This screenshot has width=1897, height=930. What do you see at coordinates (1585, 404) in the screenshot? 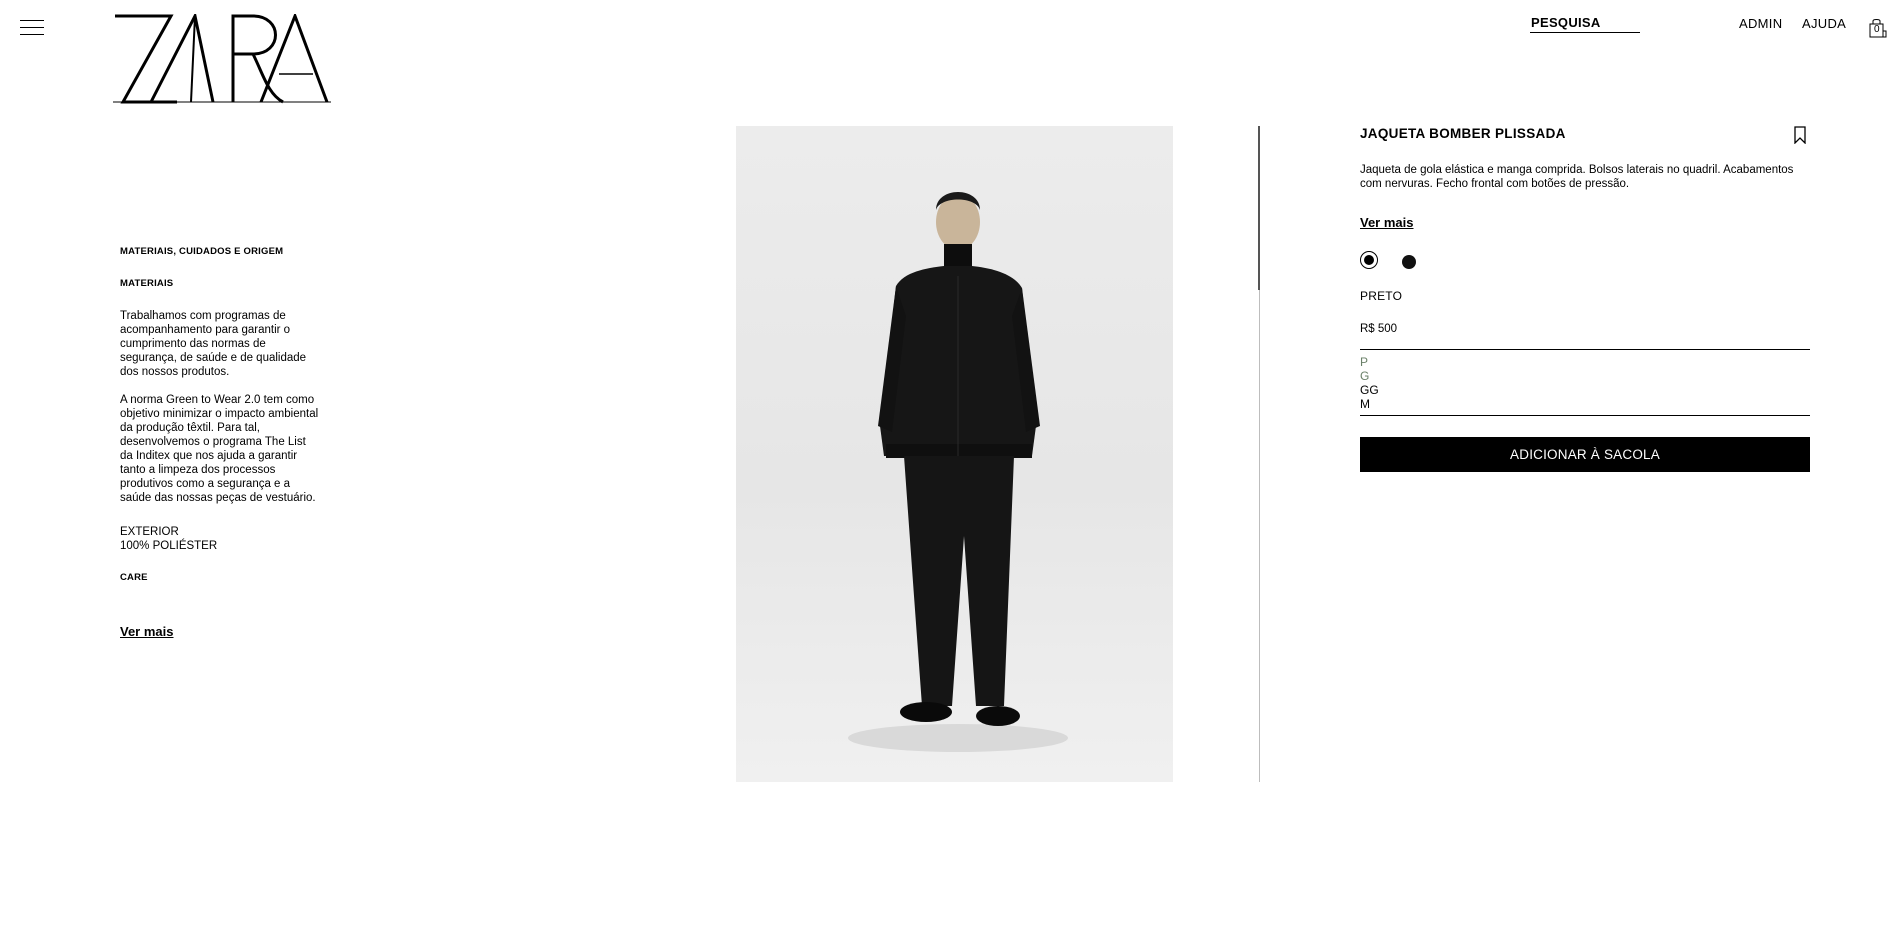
I see `size-option-m: M` at bounding box center [1585, 404].